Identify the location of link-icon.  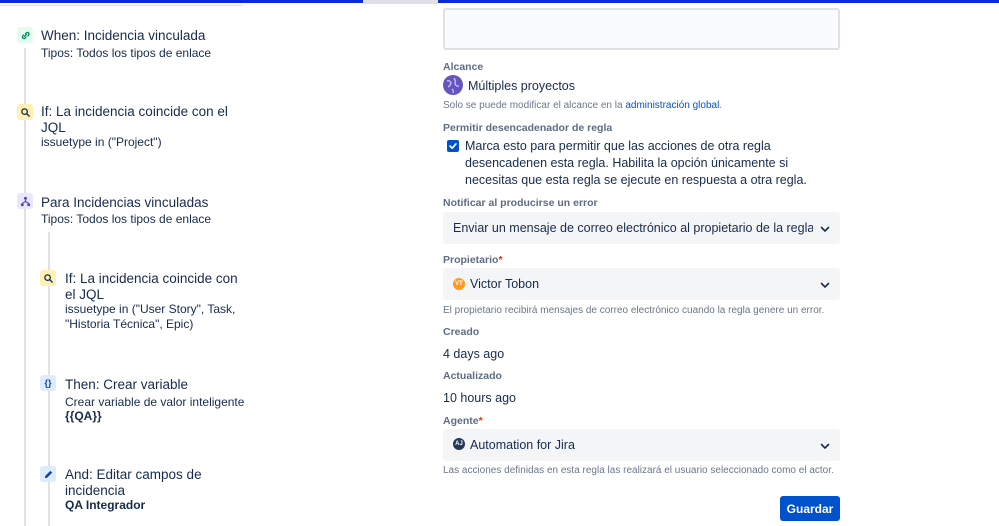
(25, 35).